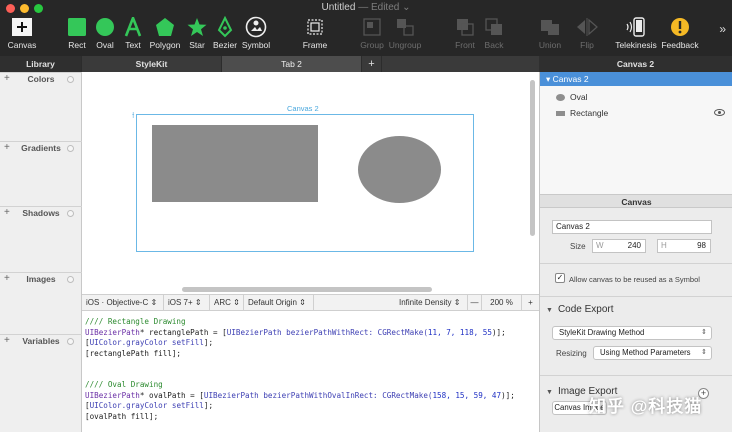  I want to click on code-export-title: Code Export, so click(585, 309).